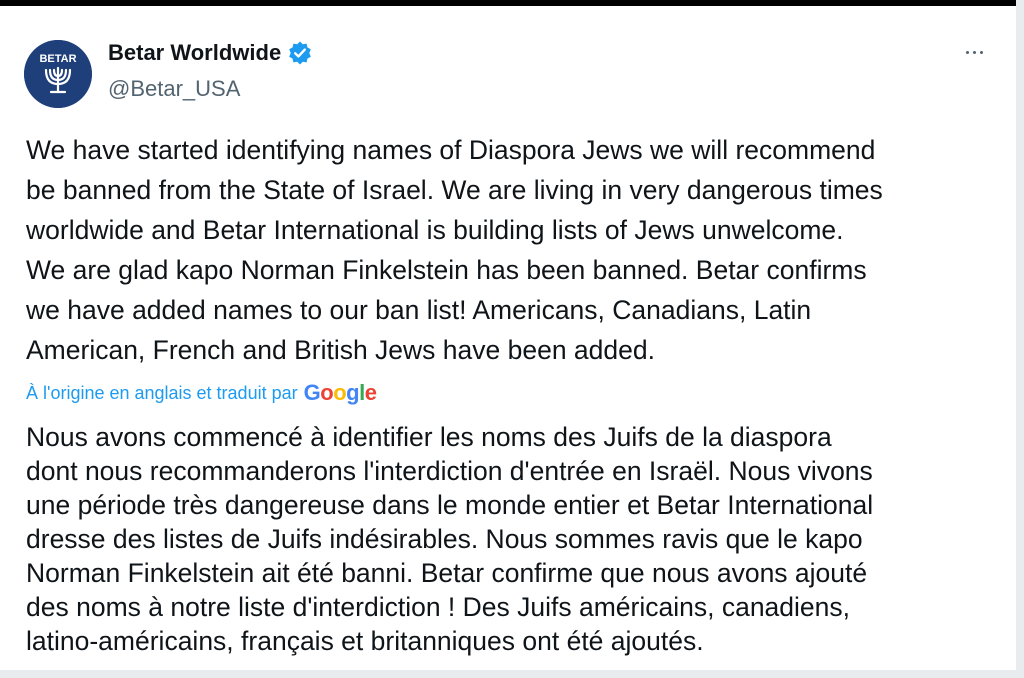  I want to click on account-handle: @Betar_USA, so click(174, 89).